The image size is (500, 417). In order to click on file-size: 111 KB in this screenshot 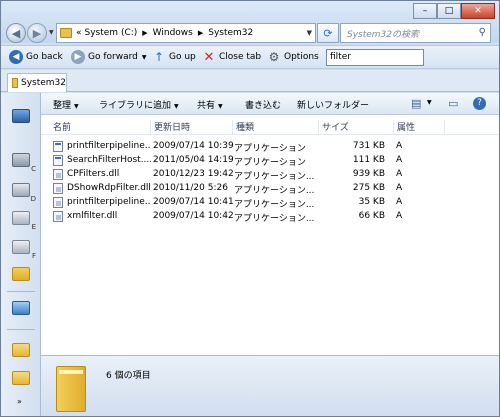, I will do `click(368, 160)`.